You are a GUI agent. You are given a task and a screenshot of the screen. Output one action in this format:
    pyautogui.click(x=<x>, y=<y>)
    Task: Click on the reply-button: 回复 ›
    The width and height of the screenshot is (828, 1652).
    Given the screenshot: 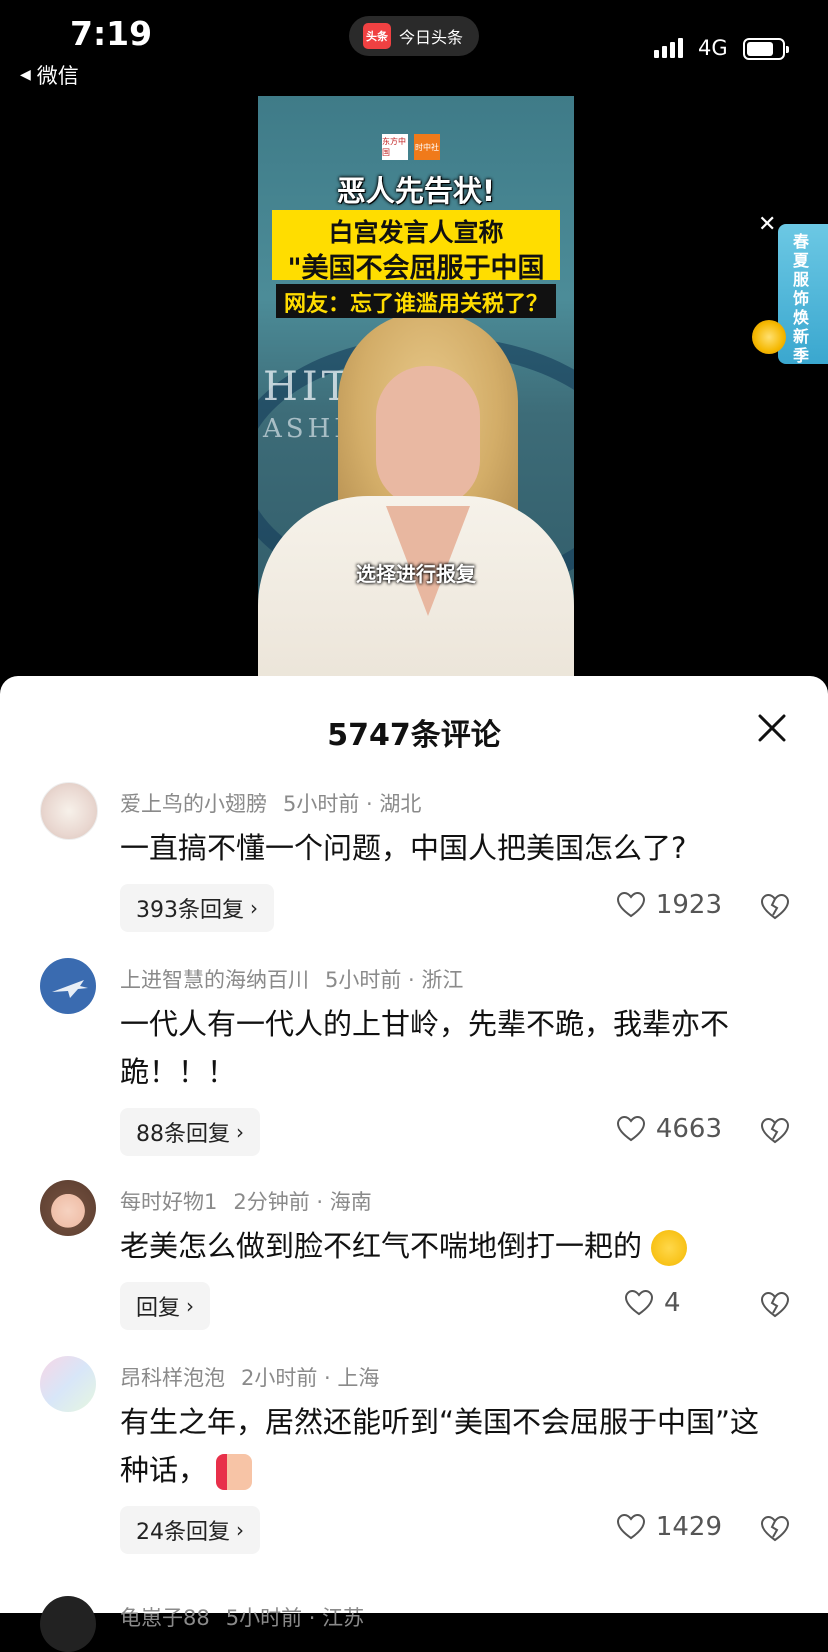 What is the action you would take?
    pyautogui.click(x=165, y=1306)
    